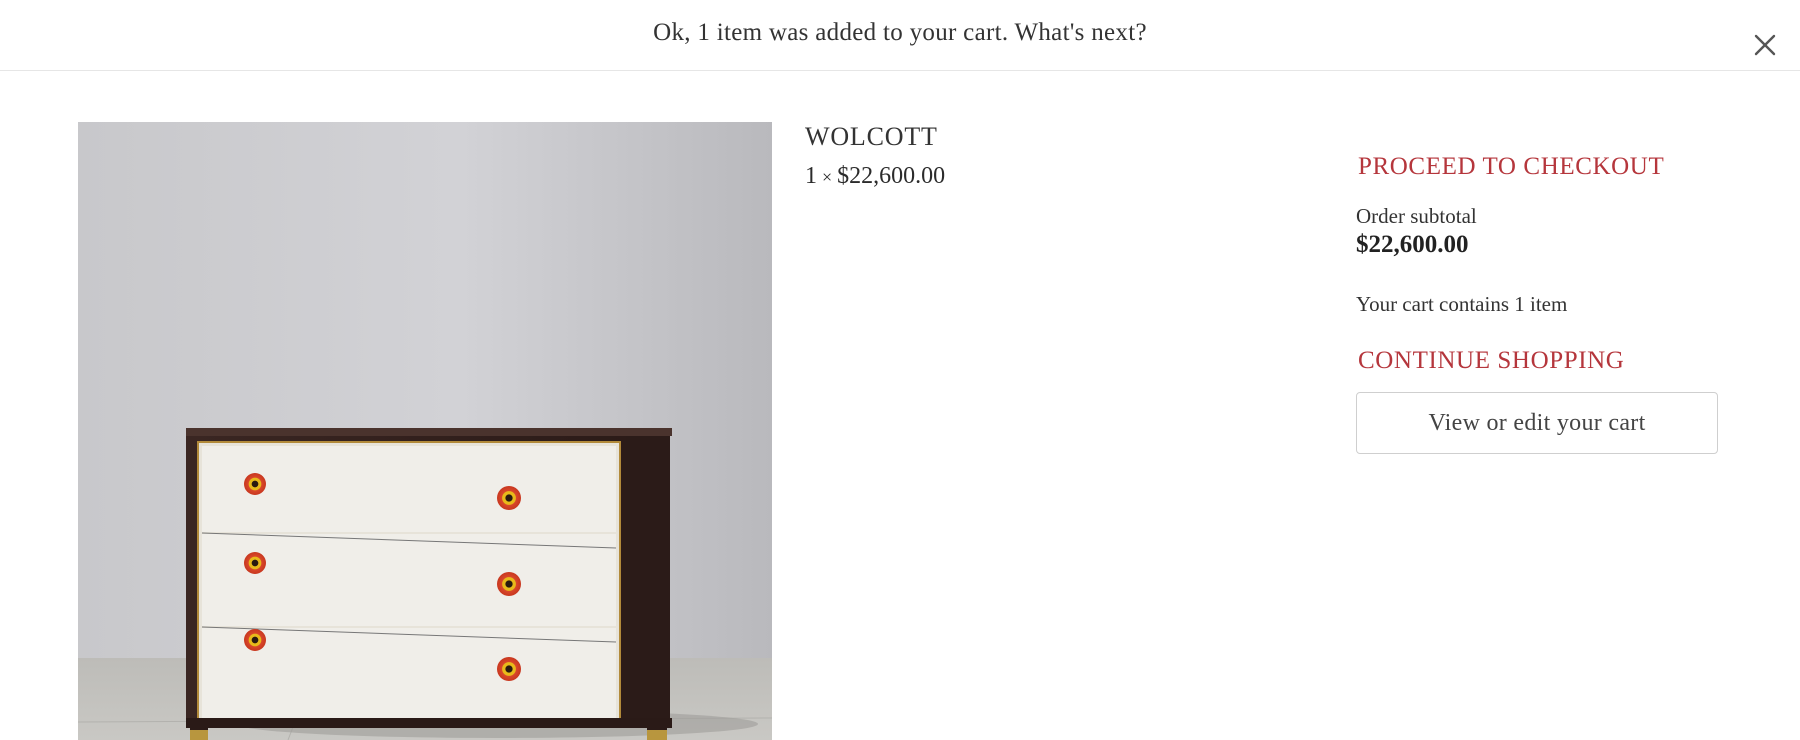 Image resolution: width=1800 pixels, height=740 pixels. What do you see at coordinates (1412, 244) in the screenshot?
I see `order-subtotal-value: $22,600.00` at bounding box center [1412, 244].